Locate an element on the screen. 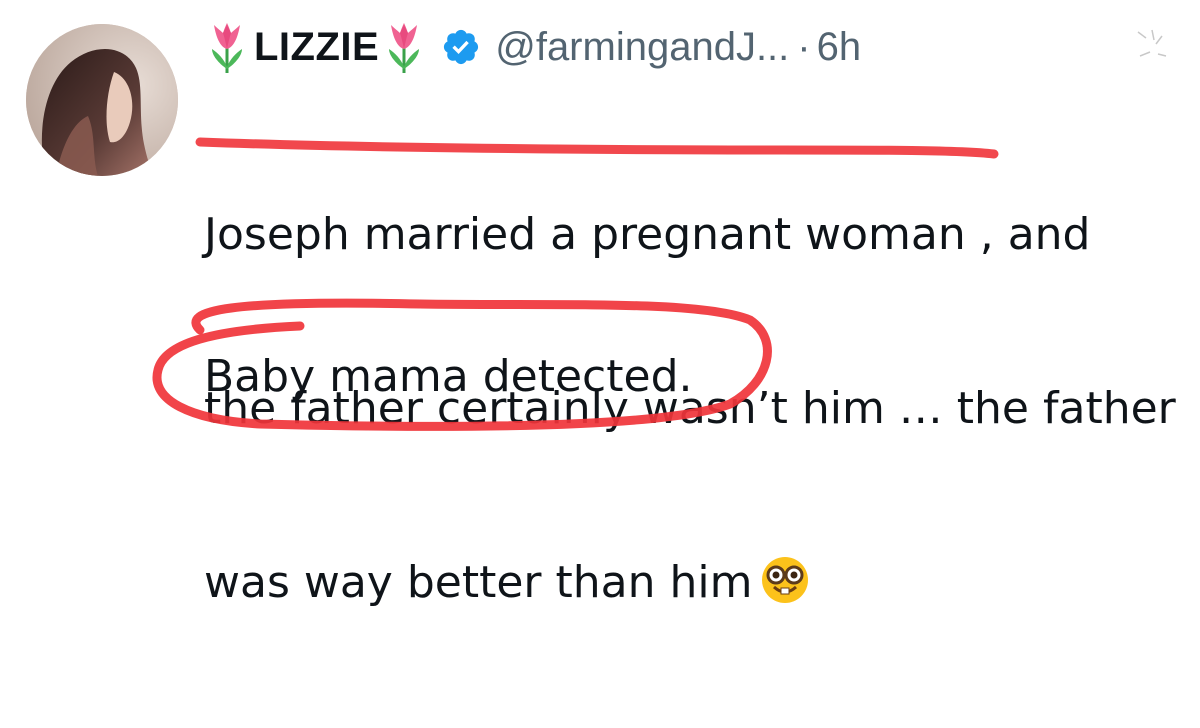 The image size is (1200, 728). tweet-header: LIZZIE @farmingandJ... · 6h is located at coordinates (533, 47).